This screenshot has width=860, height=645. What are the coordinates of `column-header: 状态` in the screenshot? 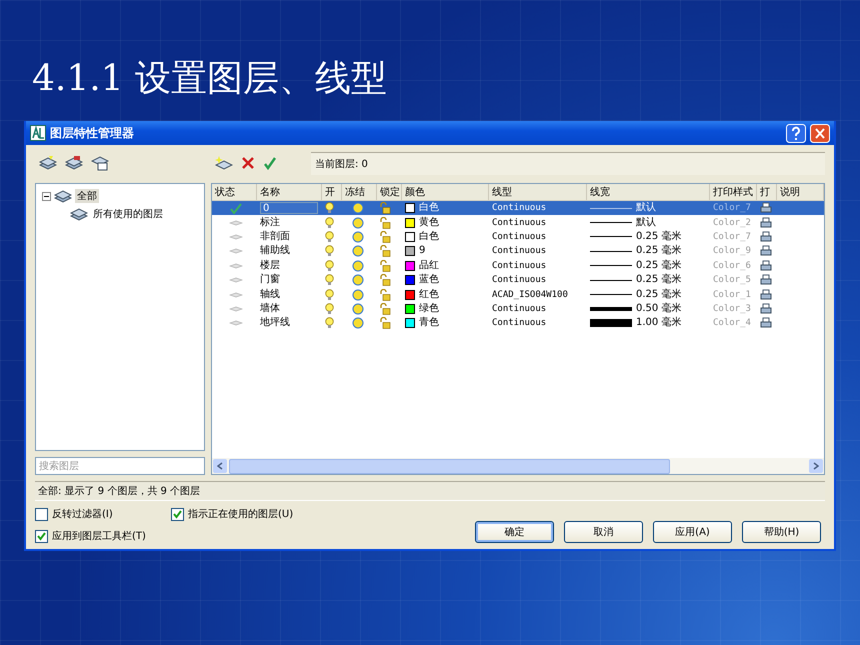 It's located at (234, 192).